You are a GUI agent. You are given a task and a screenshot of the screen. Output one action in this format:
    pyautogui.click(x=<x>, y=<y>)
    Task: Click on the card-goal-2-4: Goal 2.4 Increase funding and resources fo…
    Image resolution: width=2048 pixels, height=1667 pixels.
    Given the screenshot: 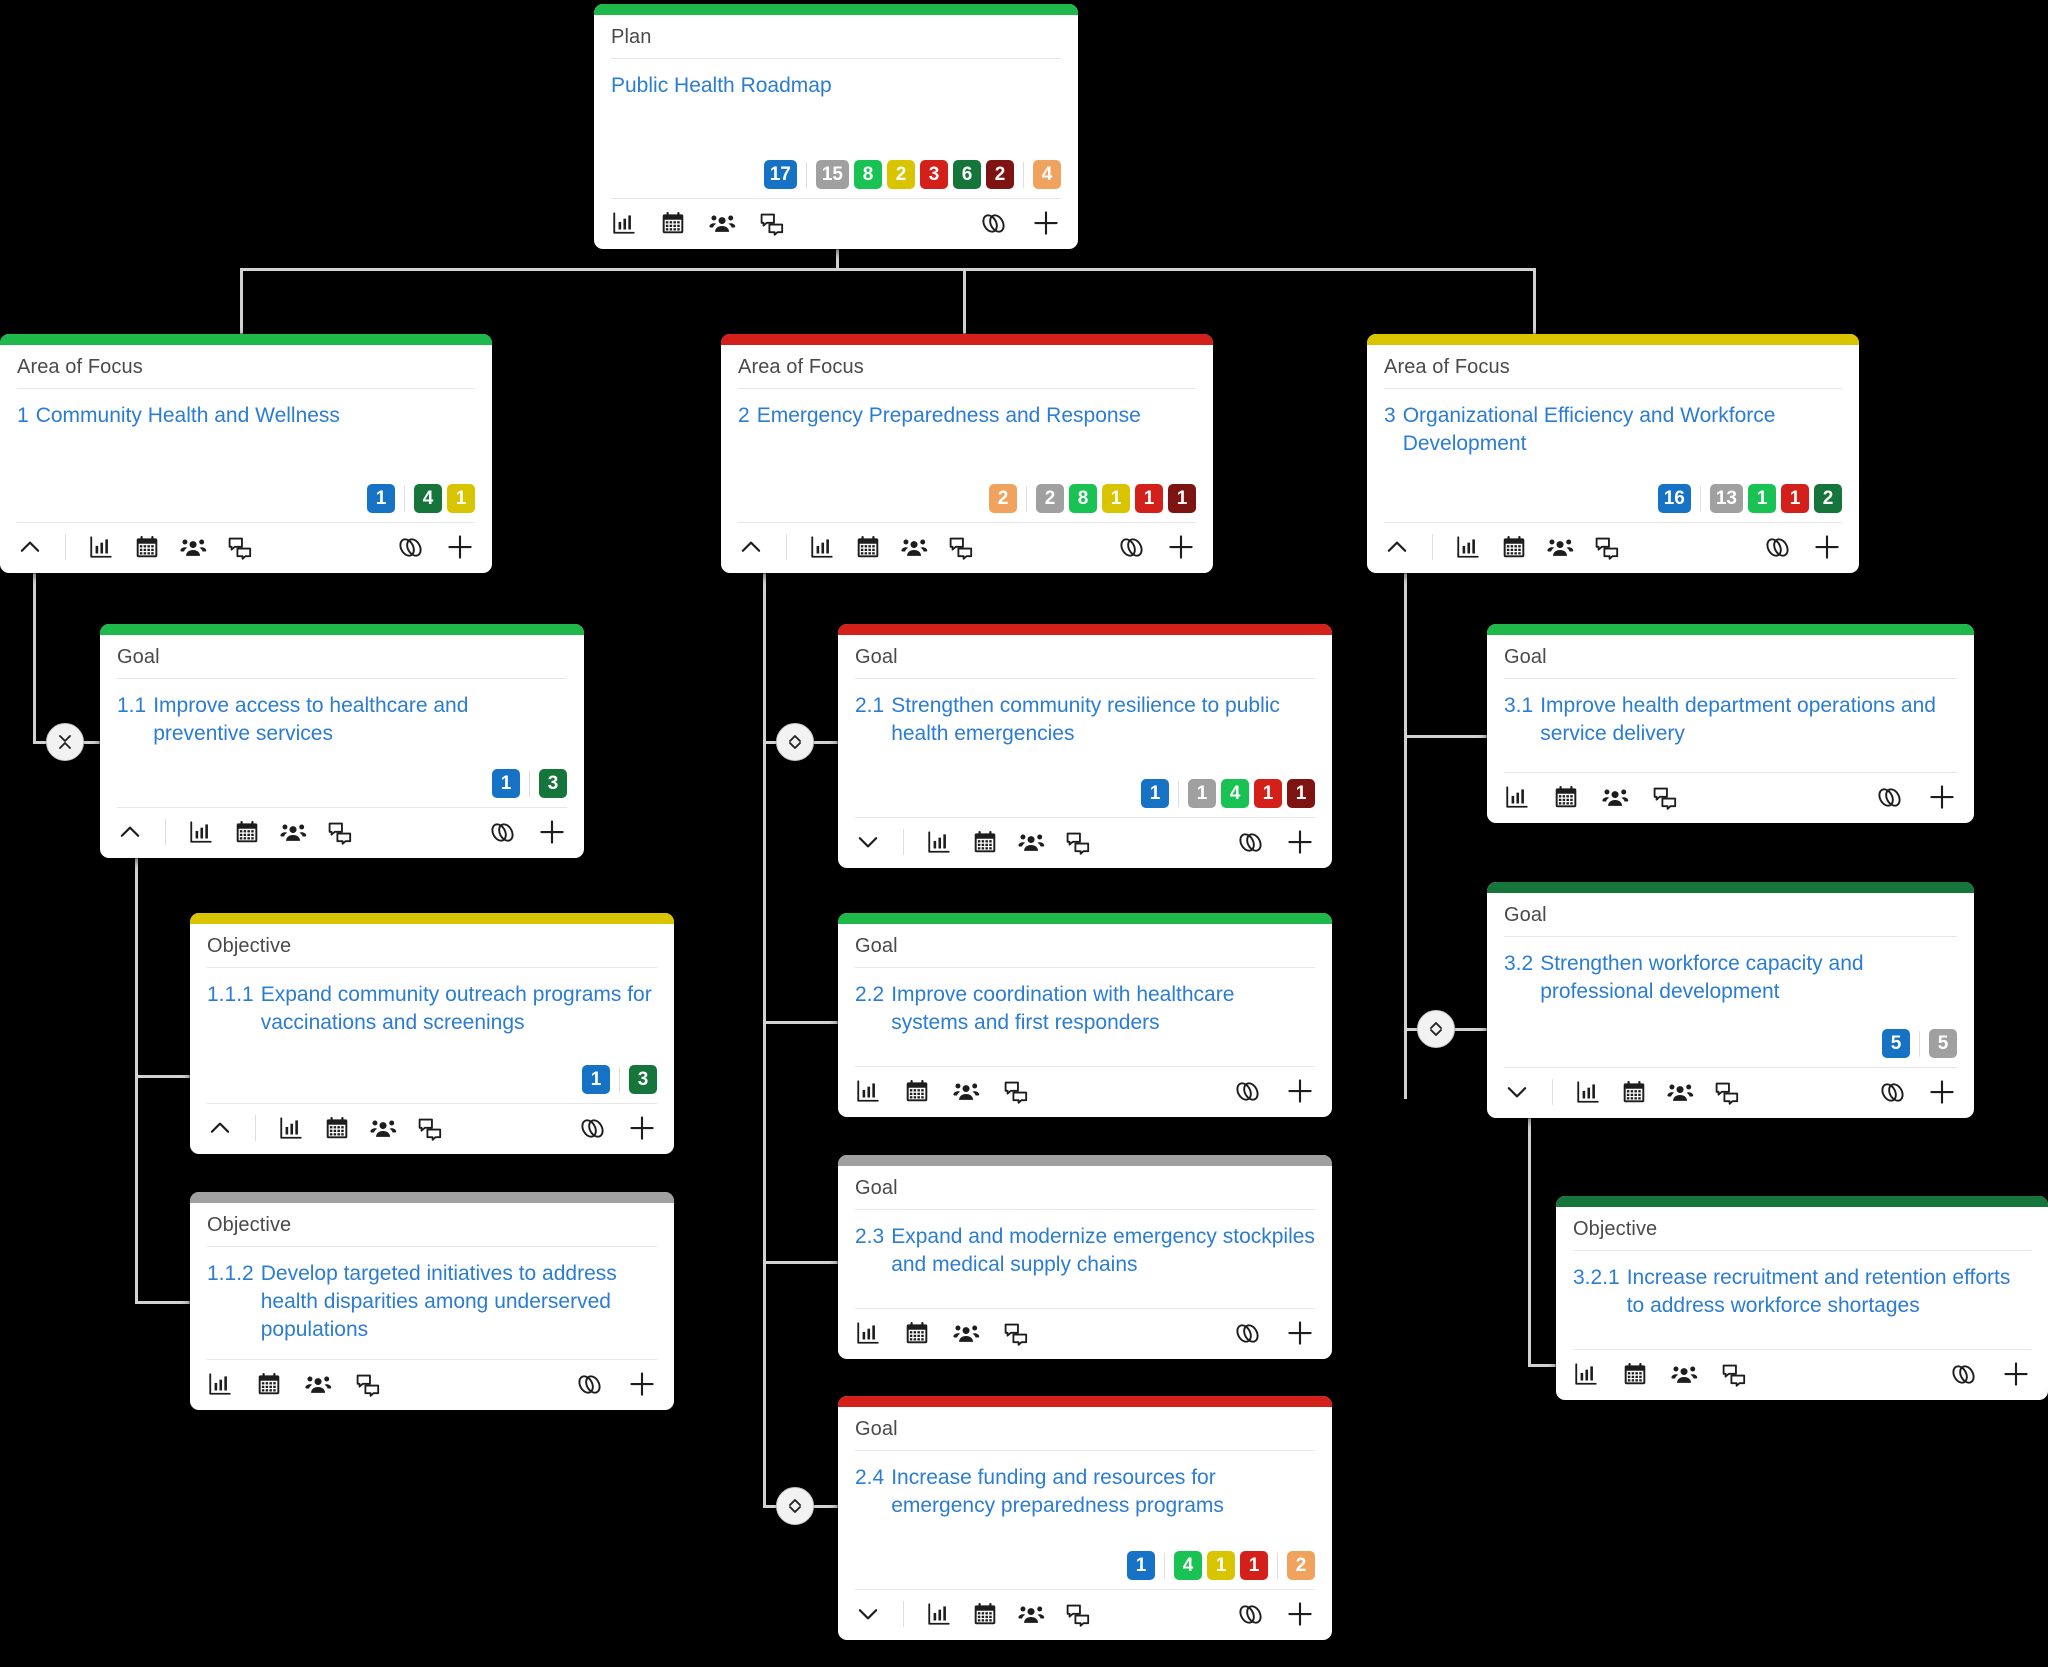 What is the action you would take?
    pyautogui.click(x=1085, y=1518)
    